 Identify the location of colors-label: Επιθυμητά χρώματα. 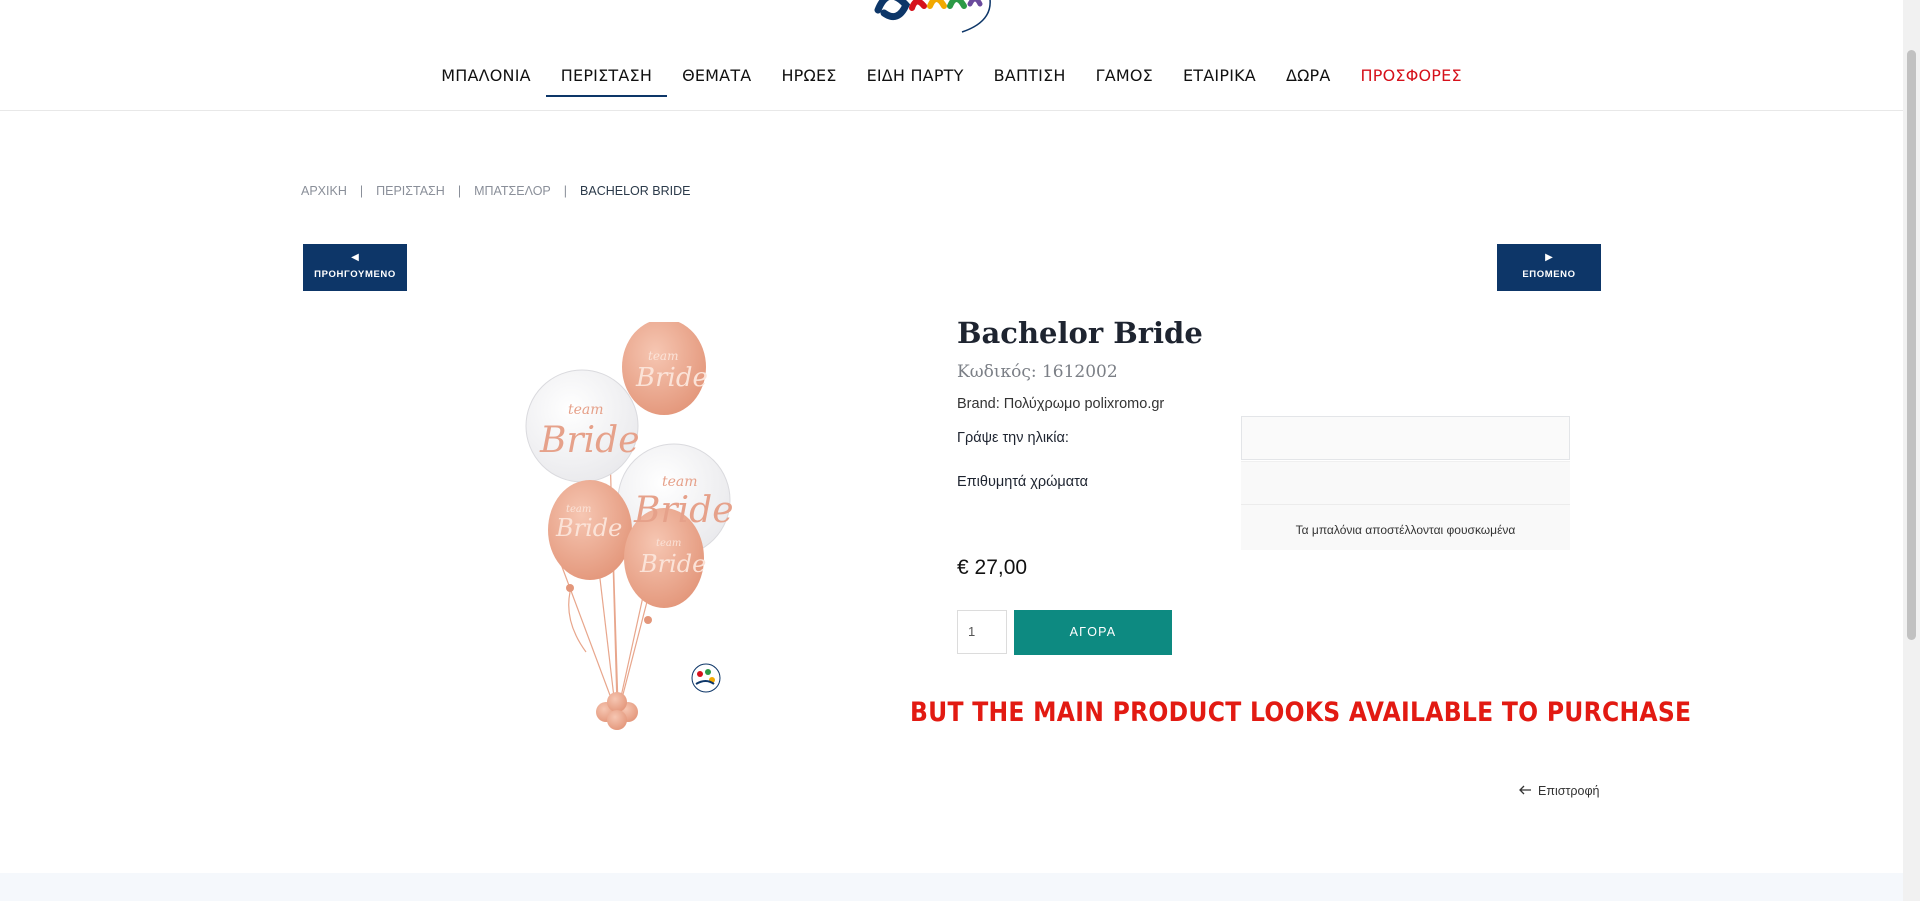
(1023, 482).